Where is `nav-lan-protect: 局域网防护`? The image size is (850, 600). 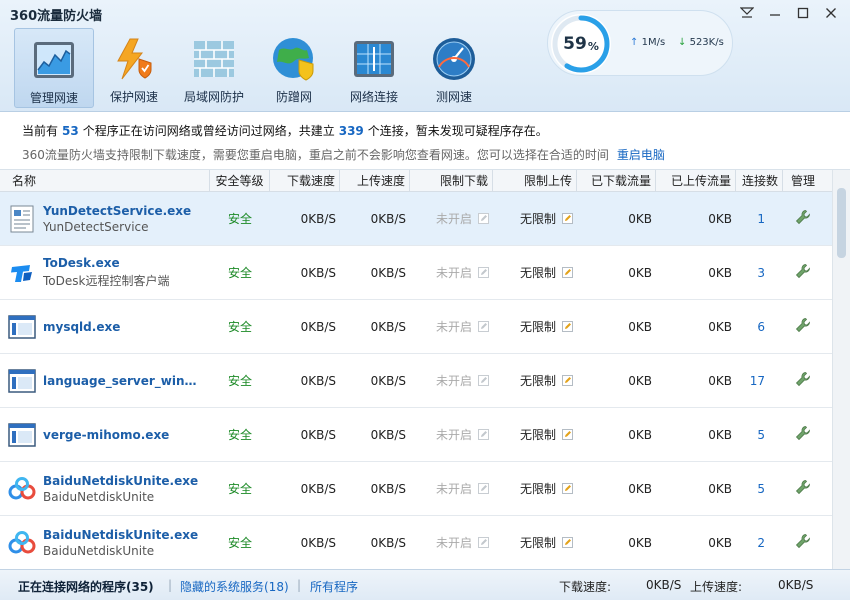 nav-lan-protect: 局域网防护 is located at coordinates (214, 68).